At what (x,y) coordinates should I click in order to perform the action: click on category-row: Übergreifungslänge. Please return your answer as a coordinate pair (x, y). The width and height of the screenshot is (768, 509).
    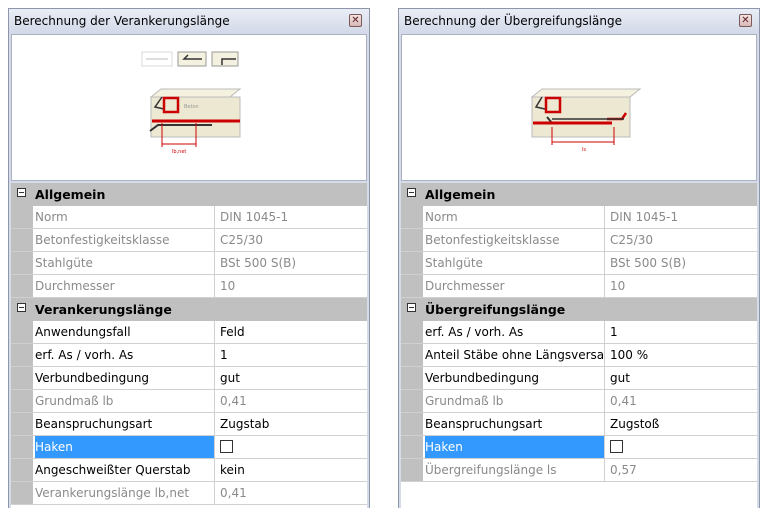
    Looking at the image, I should click on (579, 309).